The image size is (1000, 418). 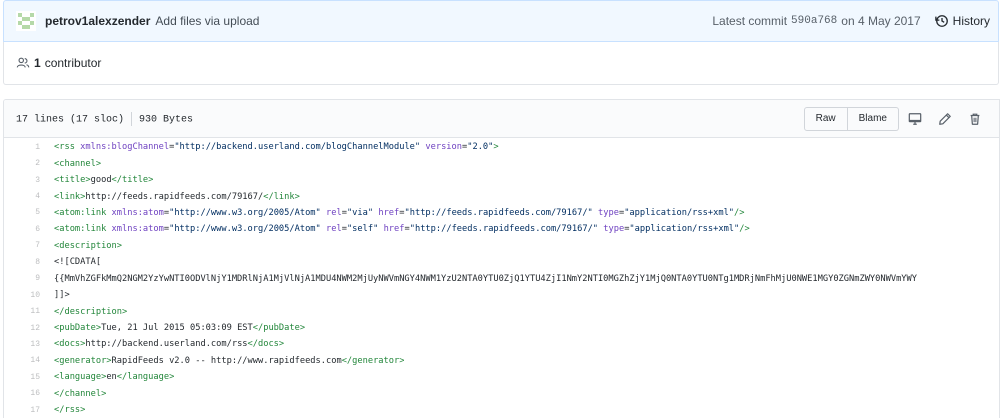 I want to click on avatar, so click(x=26, y=21).